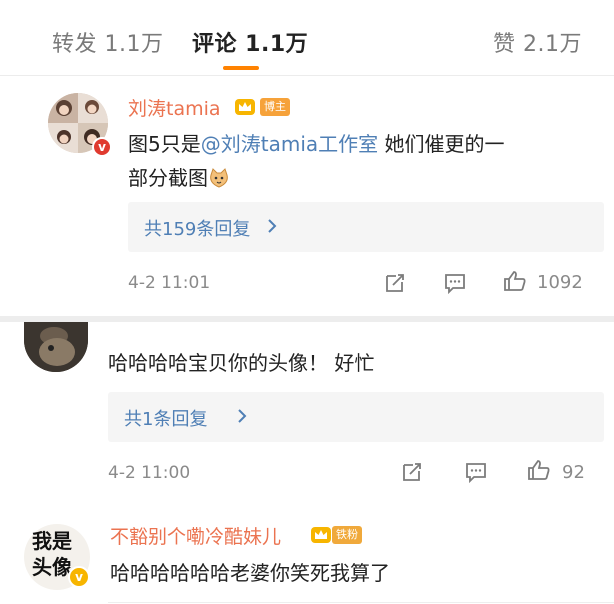 This screenshot has width=614, height=604. What do you see at coordinates (241, 68) in the screenshot?
I see `active-tab-indicator` at bounding box center [241, 68].